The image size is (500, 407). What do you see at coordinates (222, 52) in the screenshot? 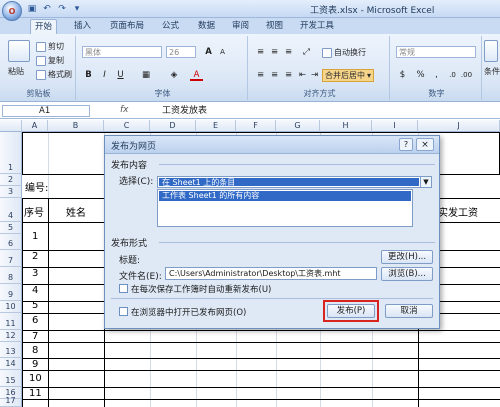
I see `shrink-font-button: A` at bounding box center [222, 52].